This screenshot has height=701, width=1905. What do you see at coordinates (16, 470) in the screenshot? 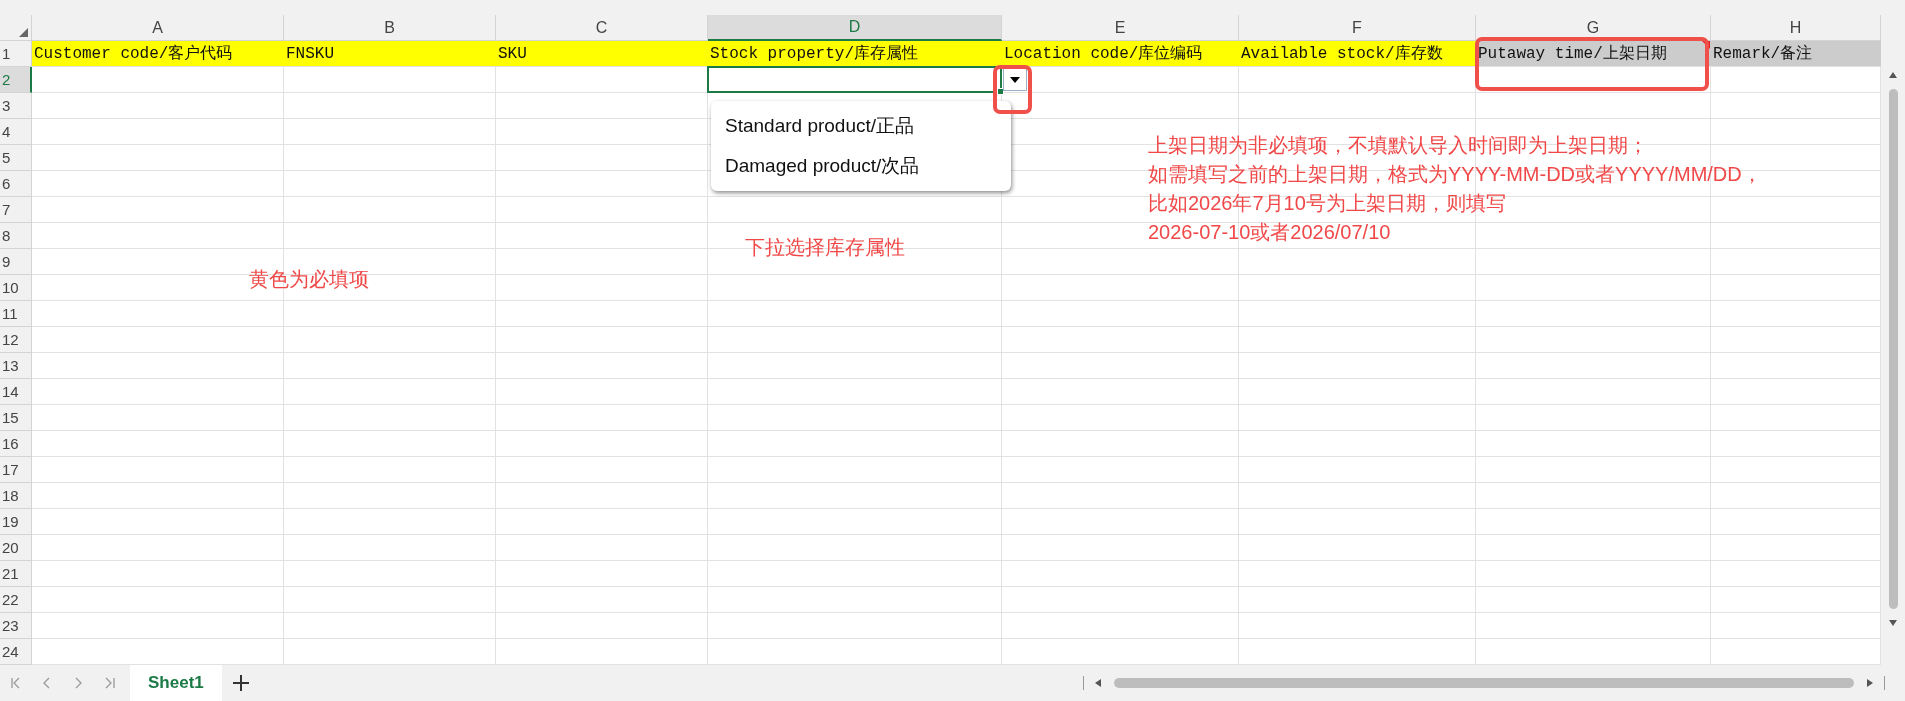
I see `row-header: 17` at bounding box center [16, 470].